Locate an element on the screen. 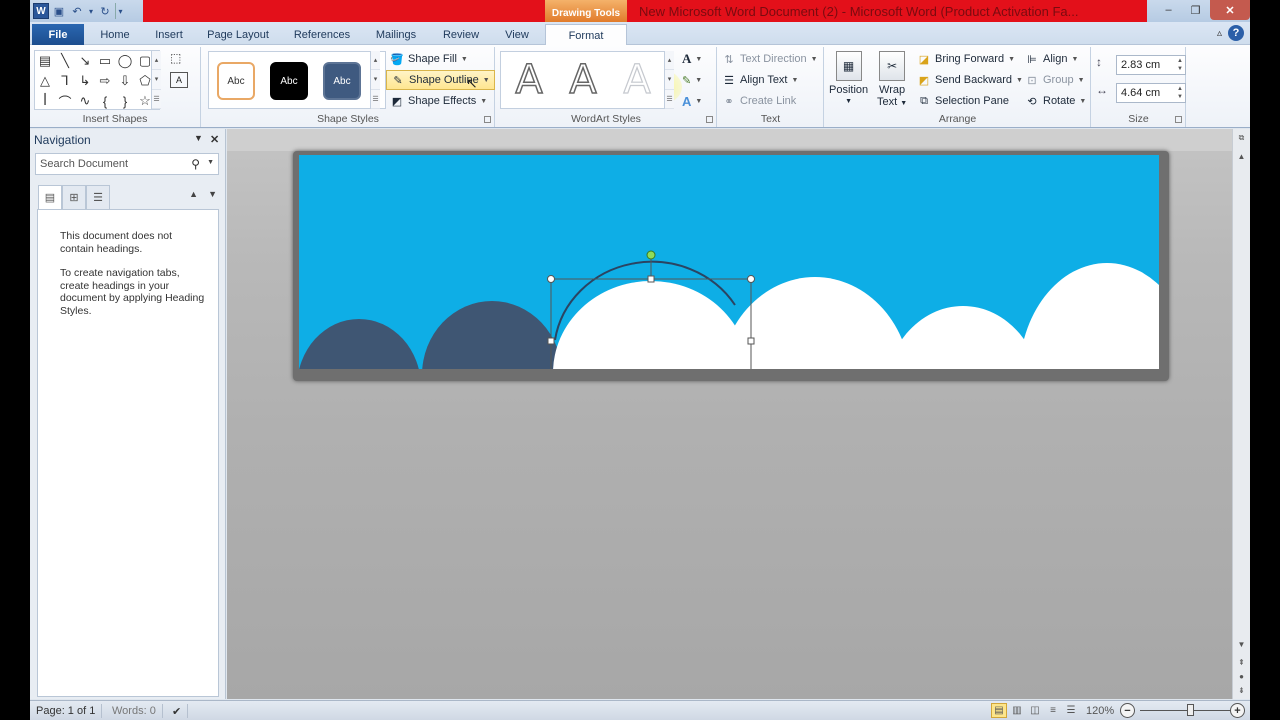 This screenshot has height=720, width=1280. tab-file: File is located at coordinates (58, 34).